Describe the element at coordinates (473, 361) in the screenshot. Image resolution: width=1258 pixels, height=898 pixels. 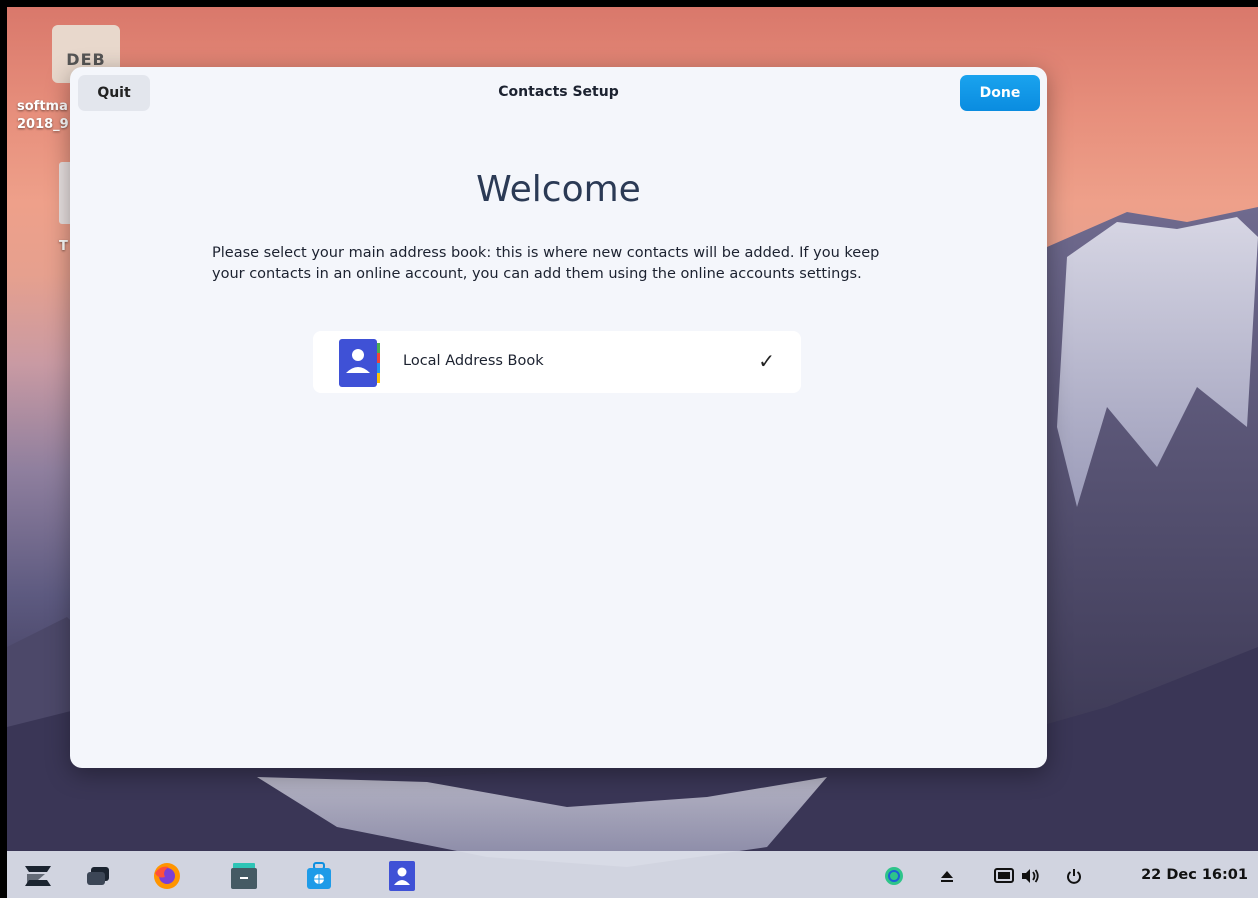
I see `address-book-label: Local Address Book` at that location.